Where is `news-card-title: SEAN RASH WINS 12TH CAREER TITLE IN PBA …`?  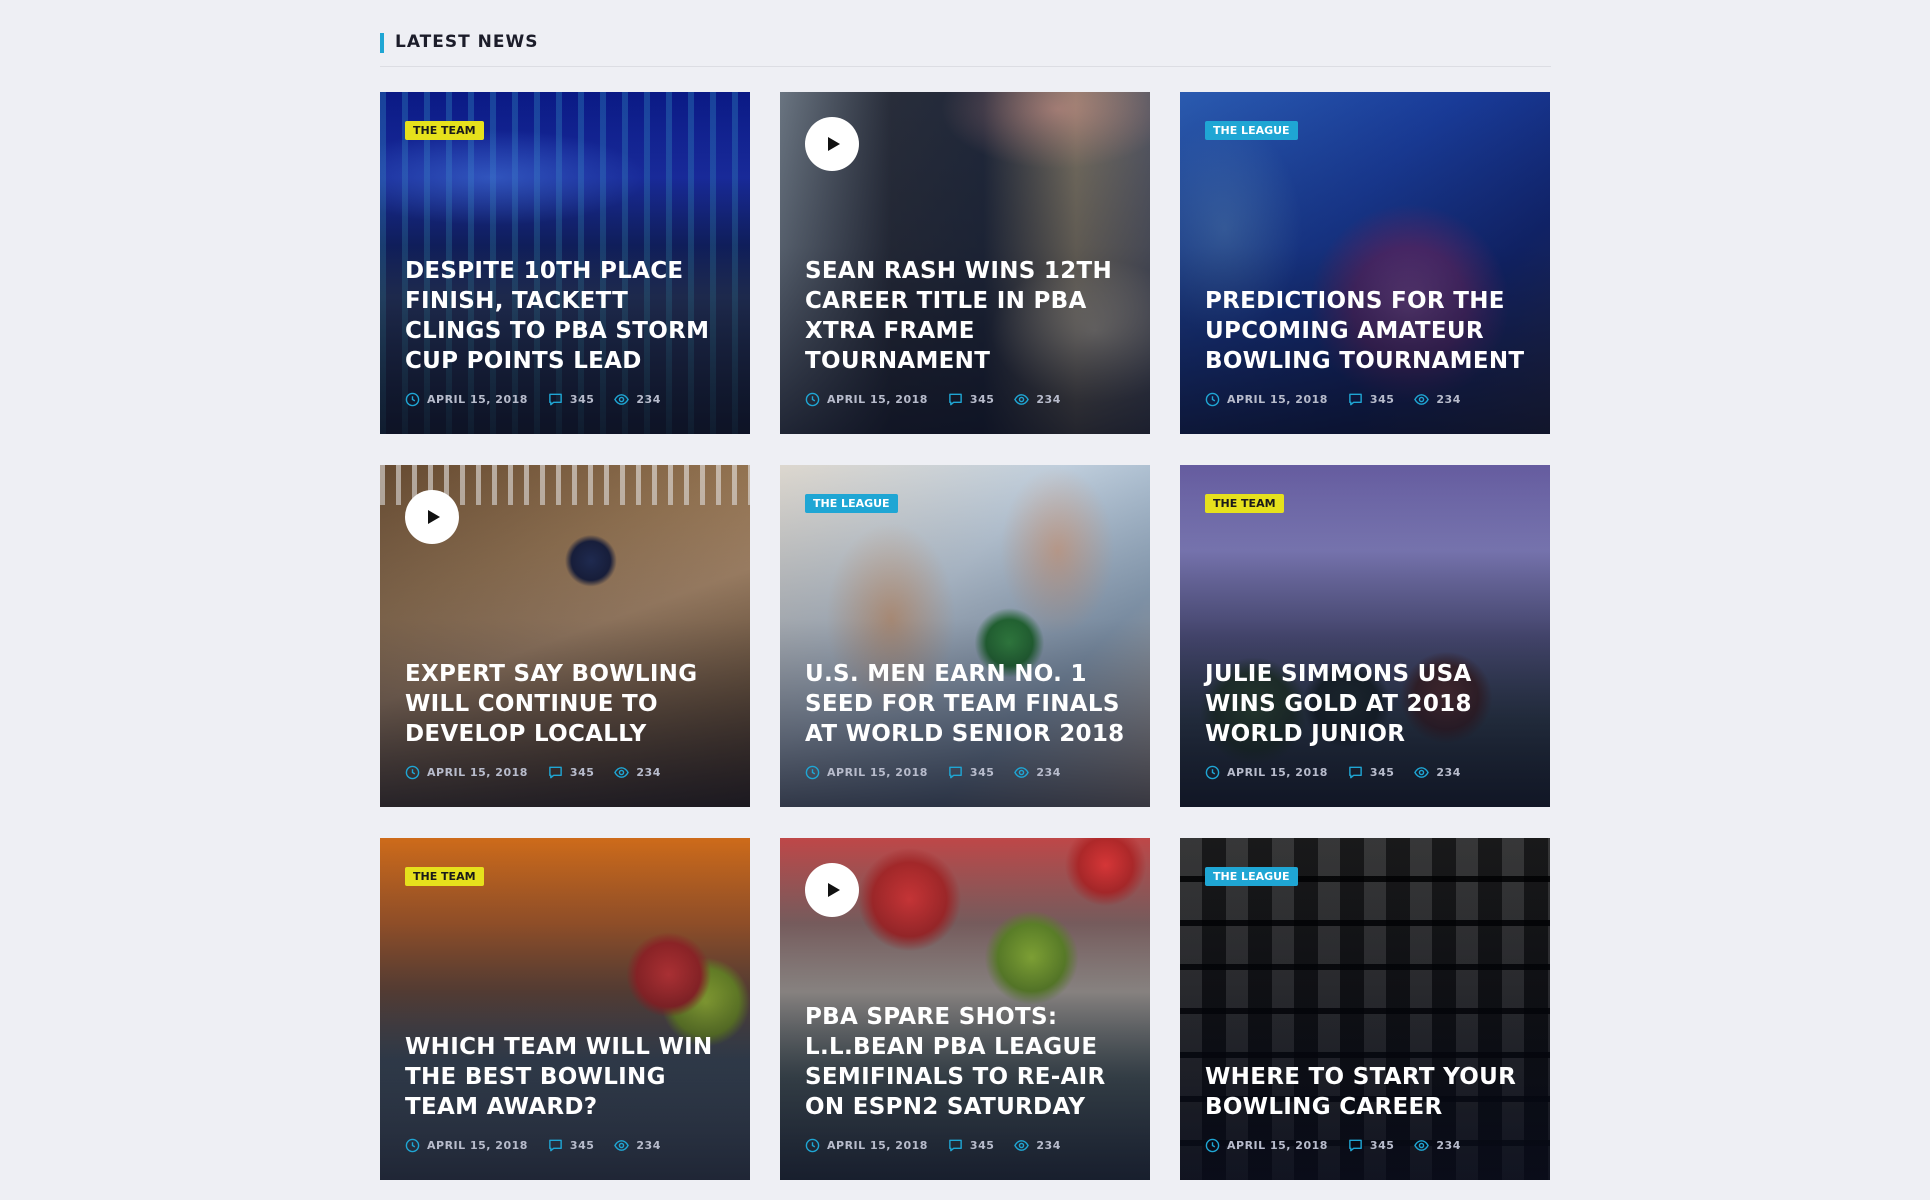
news-card-title: SEAN RASH WINS 12TH CAREER TITLE IN PBA … is located at coordinates (965, 316).